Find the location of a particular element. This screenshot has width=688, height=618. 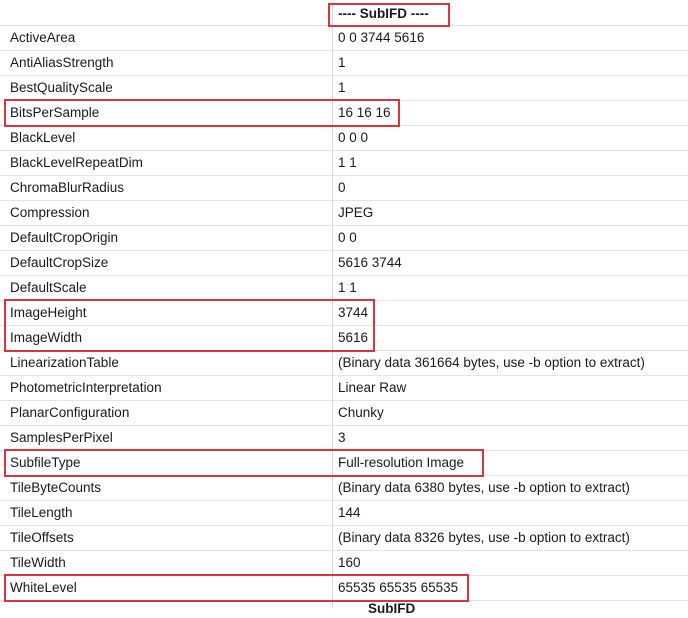

tag-name: BlackLevelRepeatDim is located at coordinates (76, 162).